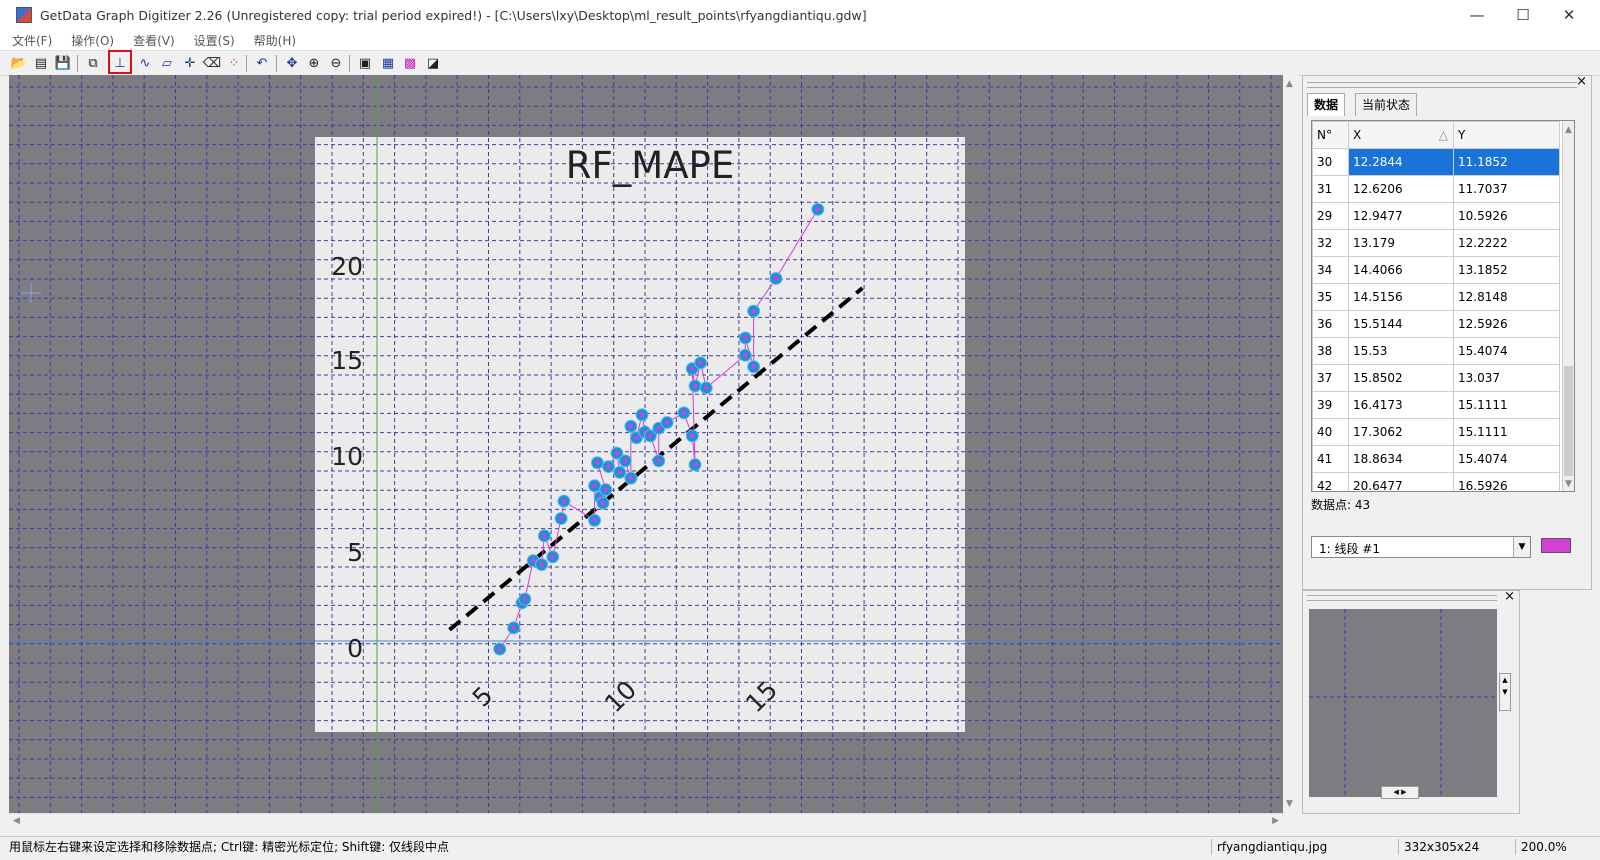 Image resolution: width=1600 pixels, height=860 pixels. What do you see at coordinates (1506, 297) in the screenshot?
I see `table-cell-y: 12.8148` at bounding box center [1506, 297].